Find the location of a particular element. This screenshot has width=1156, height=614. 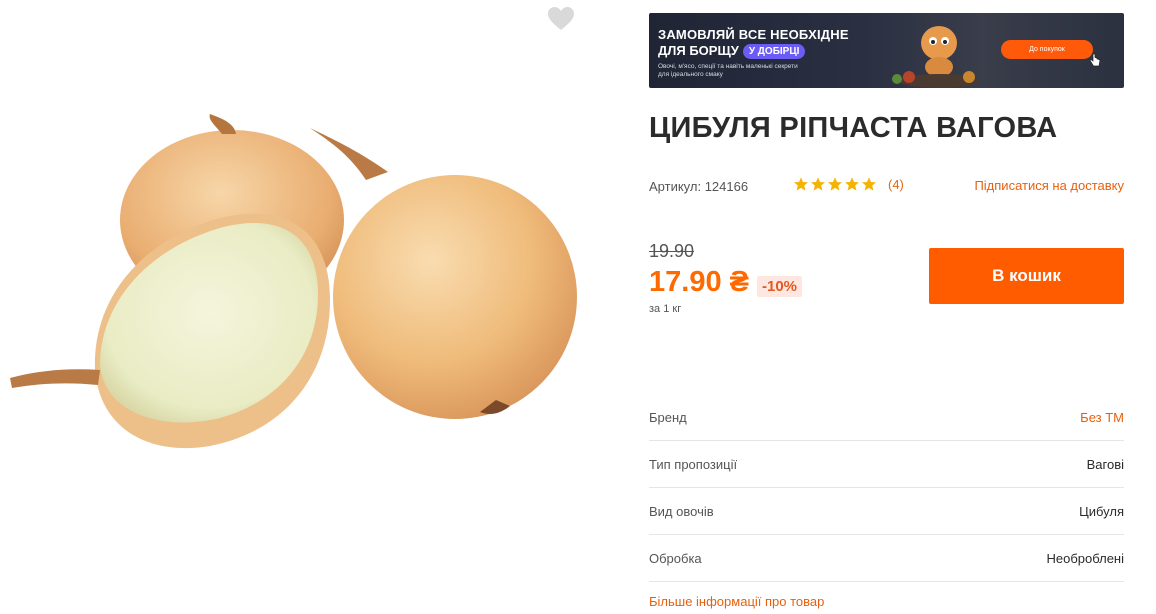

spec-row-processing: Обробка Необроблені is located at coordinates (886, 558).